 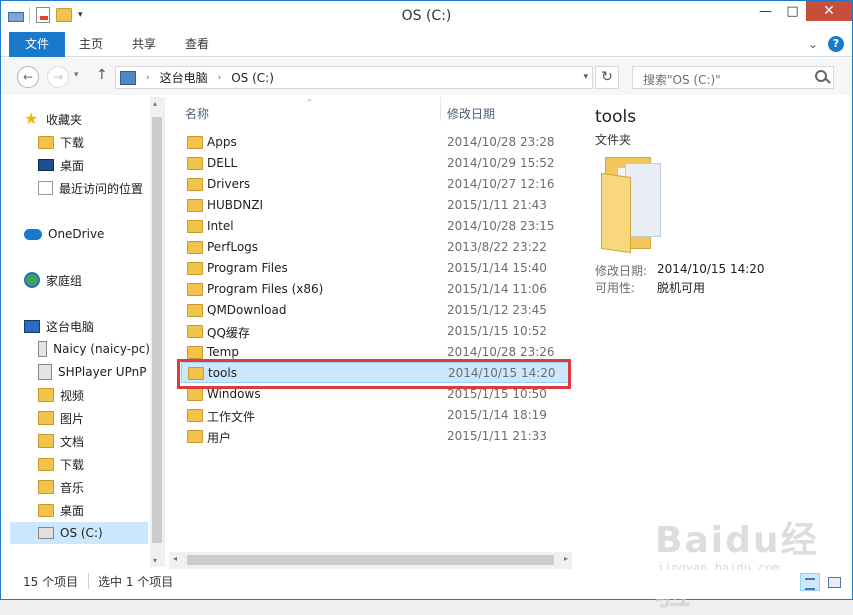 What do you see at coordinates (829, 11) in the screenshot?
I see `close-button: ✕` at bounding box center [829, 11].